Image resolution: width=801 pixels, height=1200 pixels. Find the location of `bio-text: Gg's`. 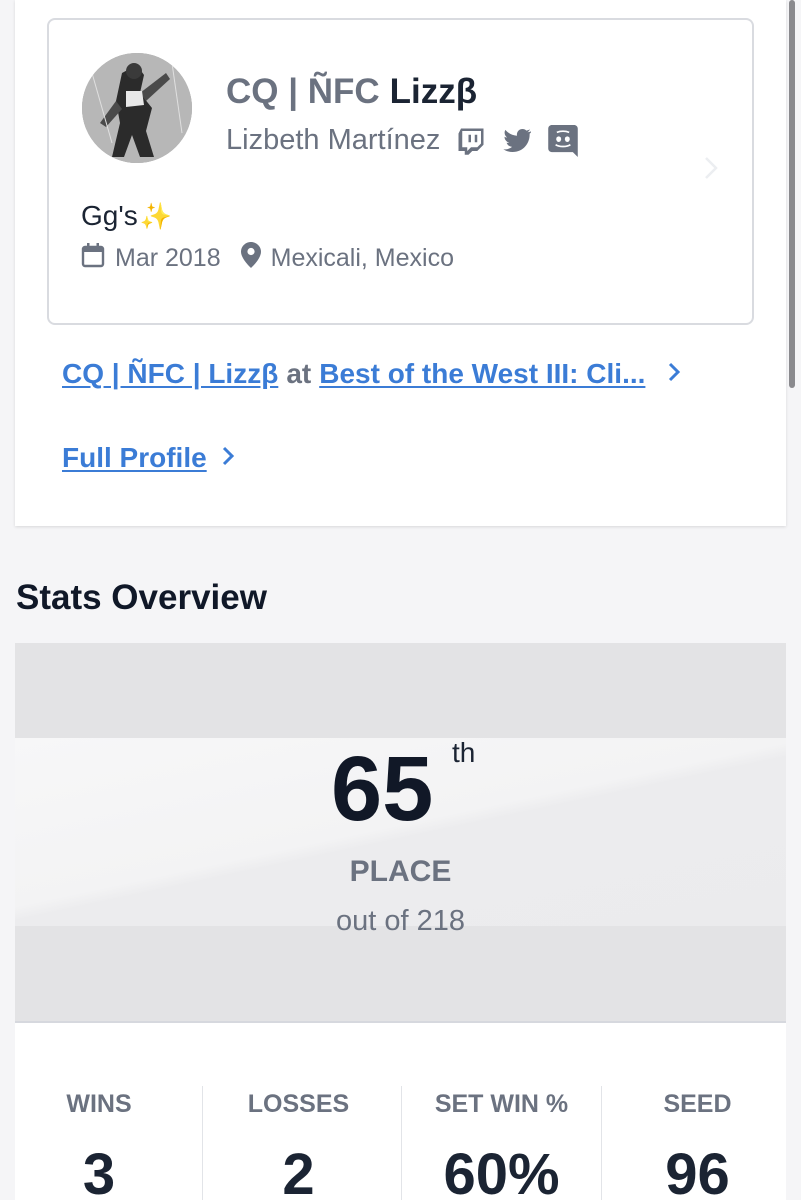

bio-text: Gg's is located at coordinates (109, 215).